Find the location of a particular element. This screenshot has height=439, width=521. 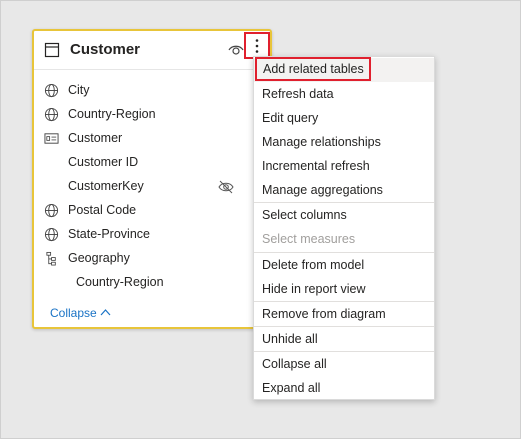

card-title: Customer is located at coordinates (105, 49).